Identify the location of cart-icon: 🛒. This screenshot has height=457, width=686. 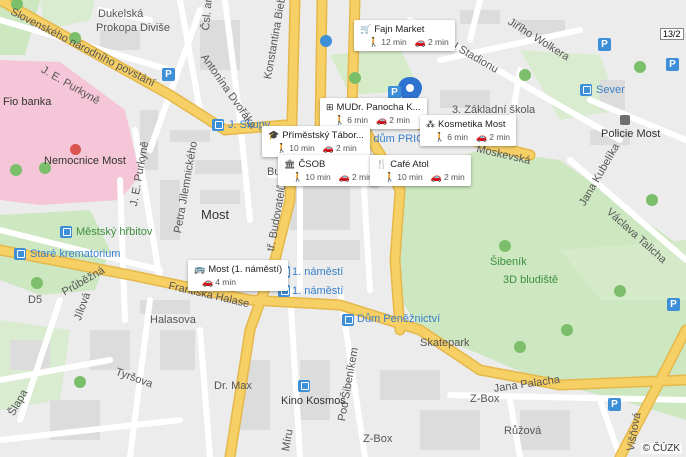
(366, 29).